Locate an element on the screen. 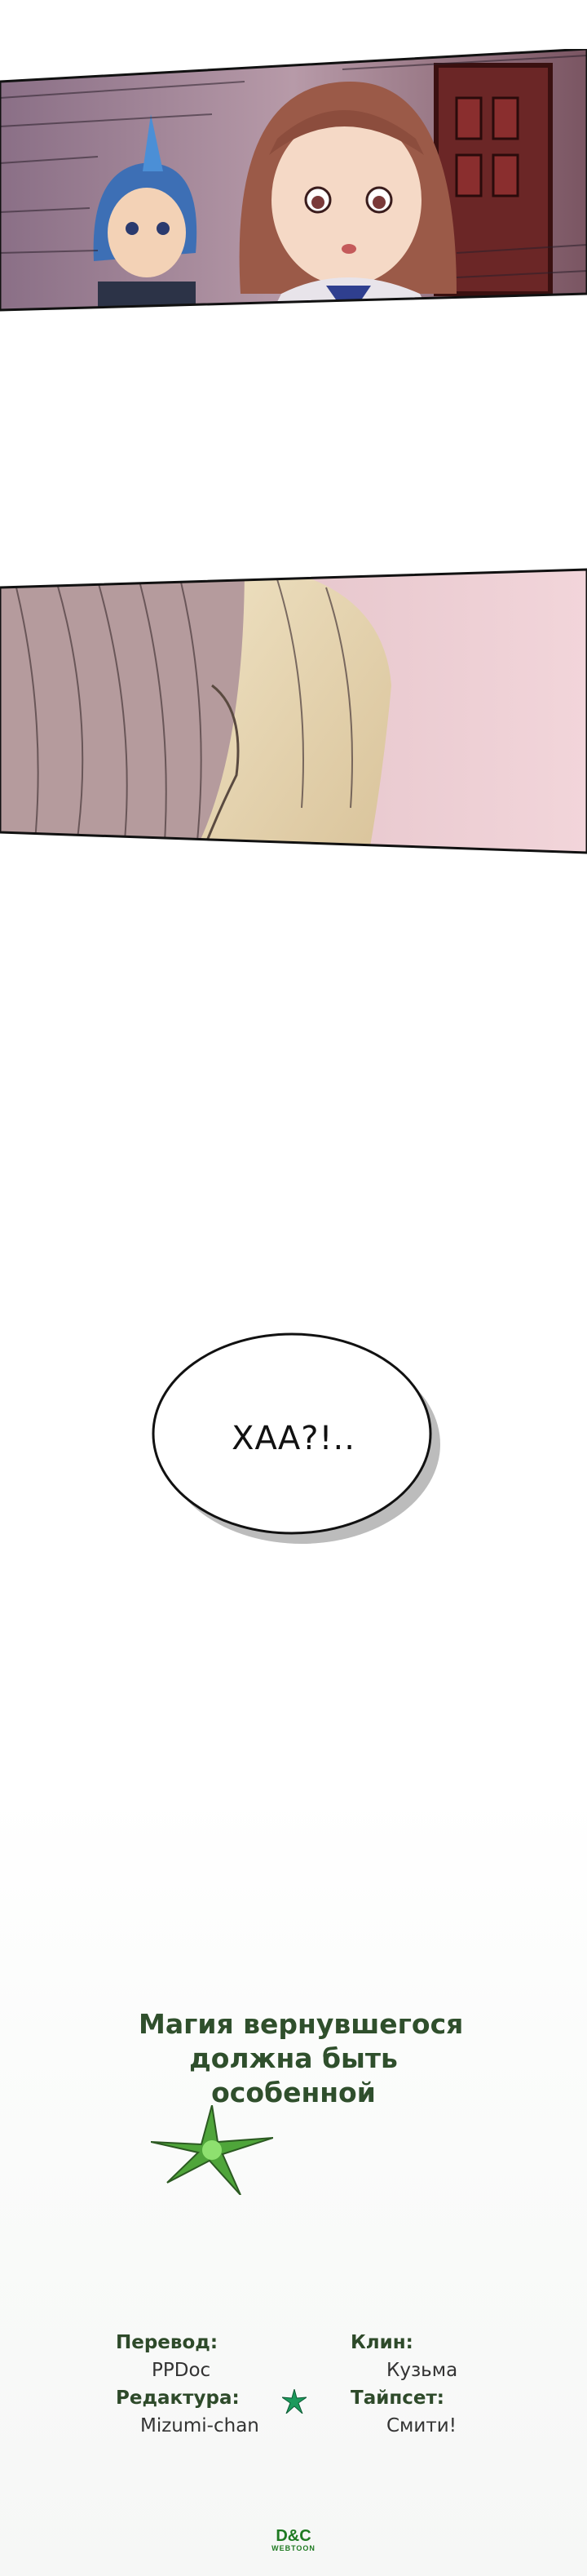 Image resolution: width=587 pixels, height=2576 pixels. logo-main-text: D&C is located at coordinates (293, 2536).